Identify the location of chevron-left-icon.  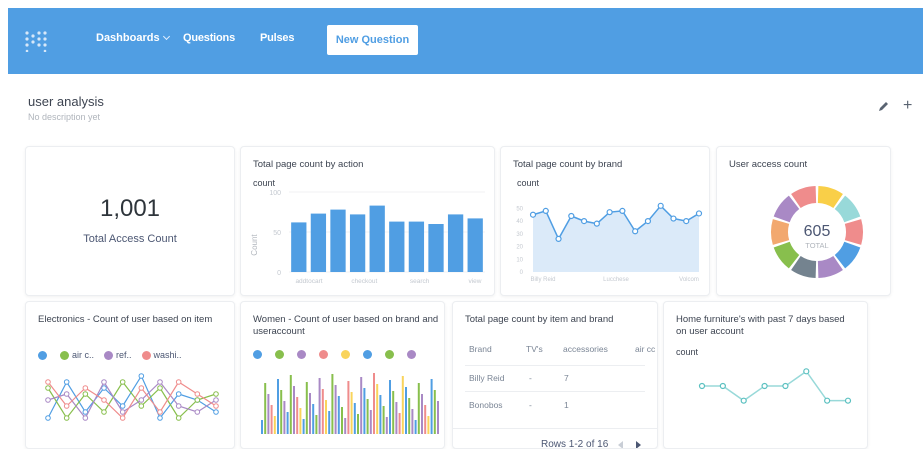
(620, 444).